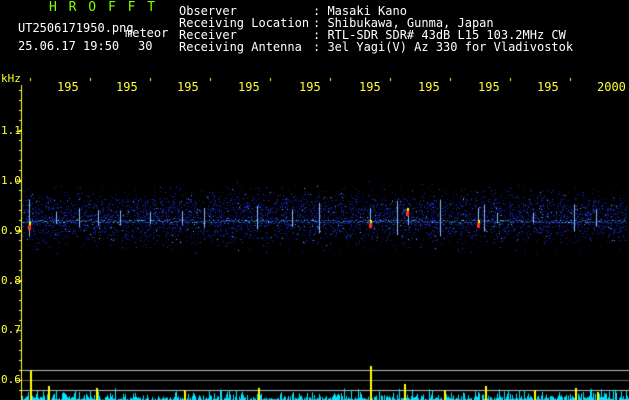  What do you see at coordinates (11, 379) in the screenshot?
I see `y-tick-label: 0.6` at bounding box center [11, 379].